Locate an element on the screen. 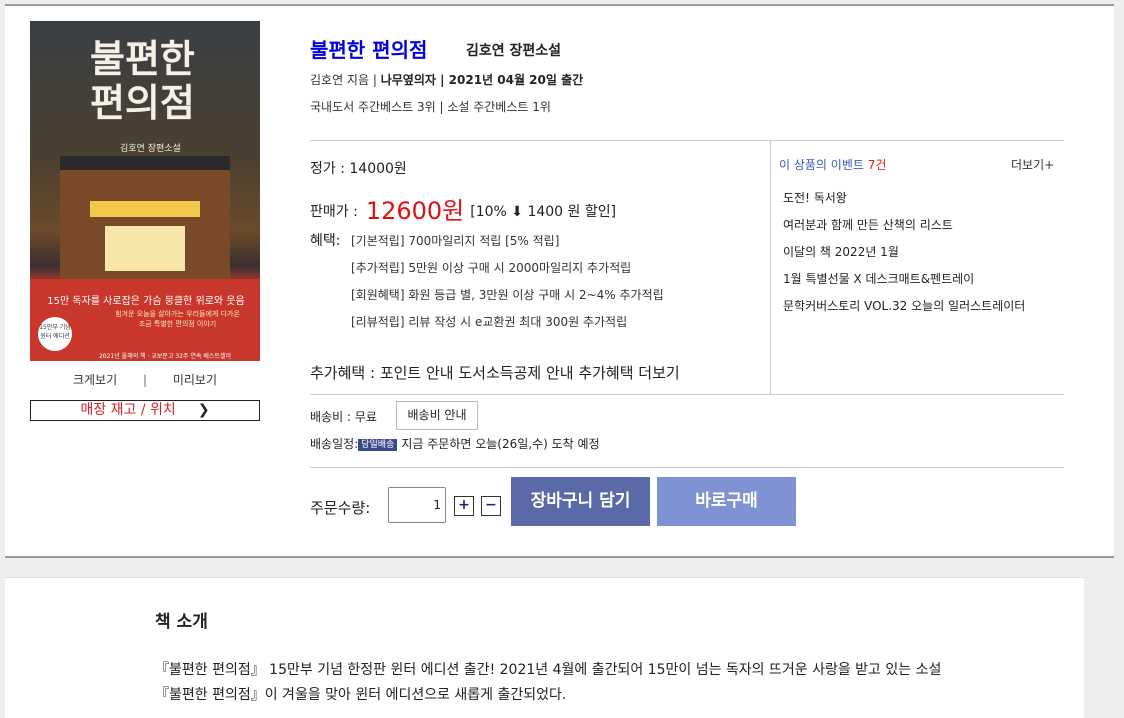  book-title: 불편한 편의점 is located at coordinates (368, 48).